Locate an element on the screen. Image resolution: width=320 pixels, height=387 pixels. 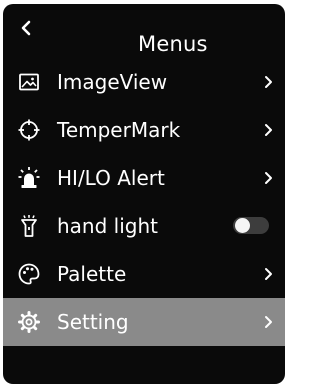
image-icon is located at coordinates (29, 82).